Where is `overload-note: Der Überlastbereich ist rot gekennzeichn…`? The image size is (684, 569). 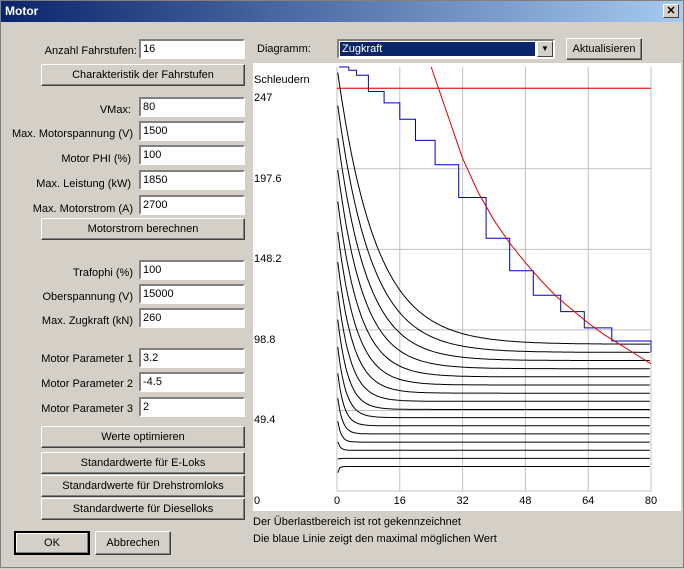
overload-note: Der Überlastbereich ist rot gekennzeichn… is located at coordinates (357, 522).